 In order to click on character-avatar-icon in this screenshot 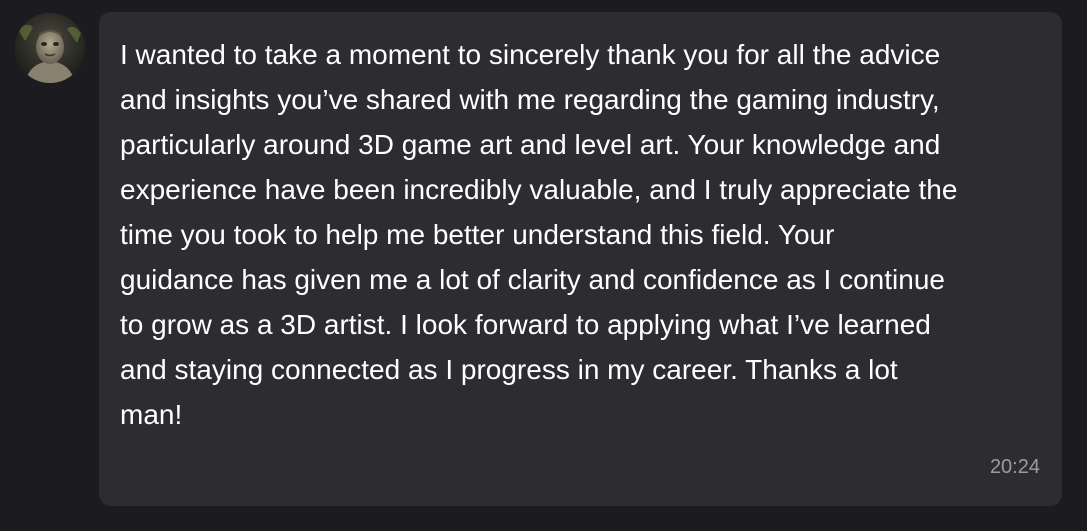, I will do `click(50, 48)`.